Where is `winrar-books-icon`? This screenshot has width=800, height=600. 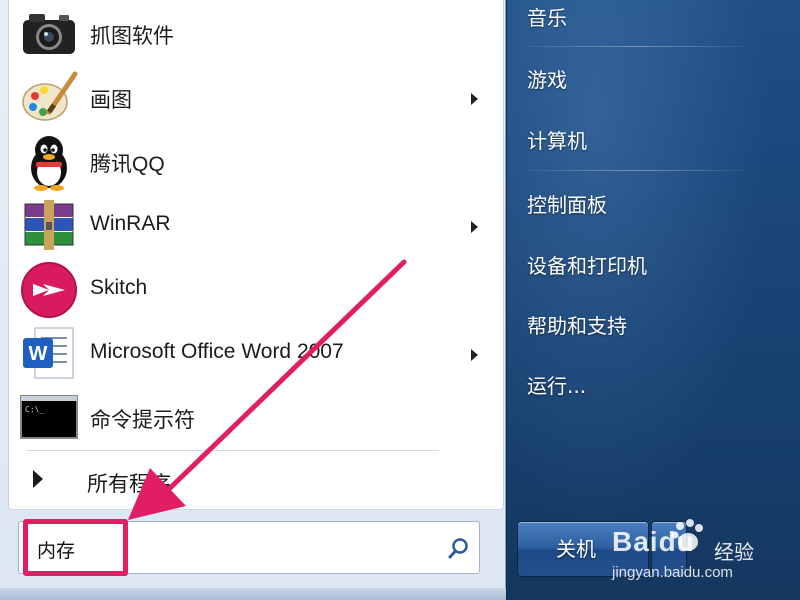
winrar-books-icon is located at coordinates (49, 225).